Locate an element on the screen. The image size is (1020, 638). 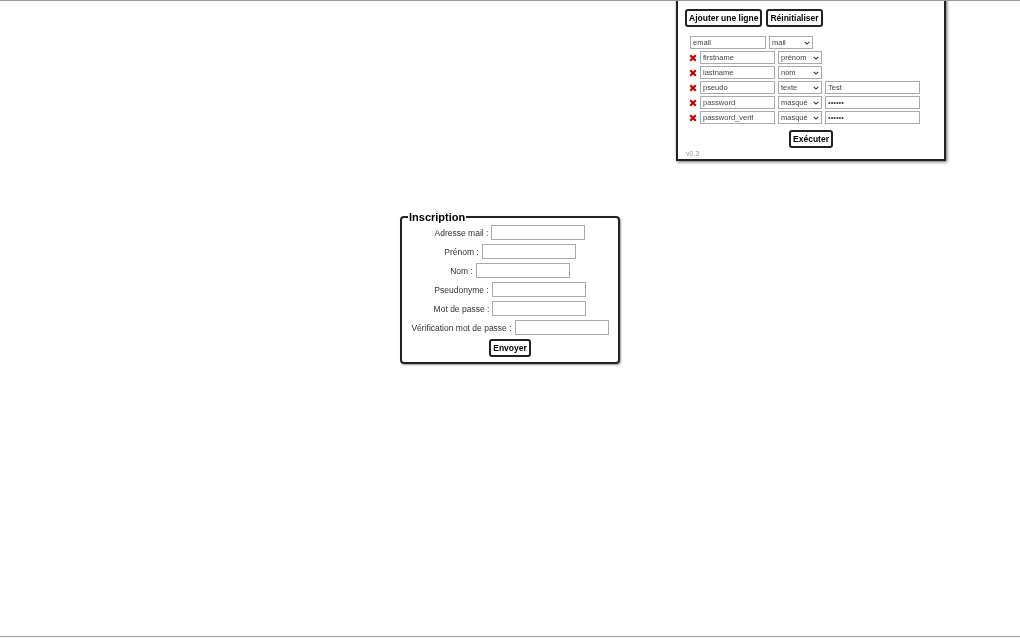
field-label: Pseudonyme : is located at coordinates (461, 289).